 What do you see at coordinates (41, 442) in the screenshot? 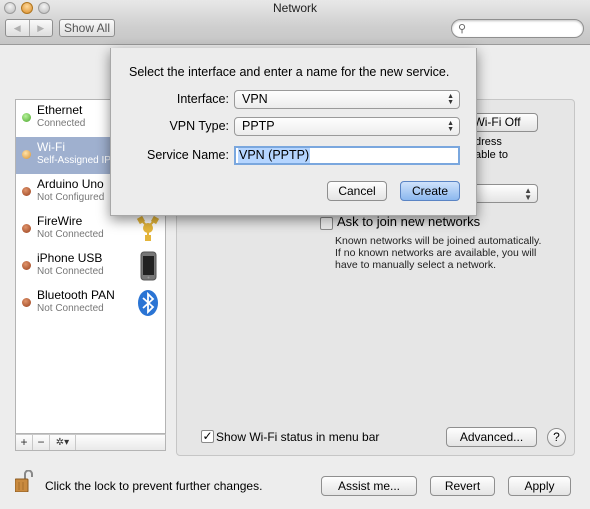
I see `remove-service-button: −` at bounding box center [41, 442].